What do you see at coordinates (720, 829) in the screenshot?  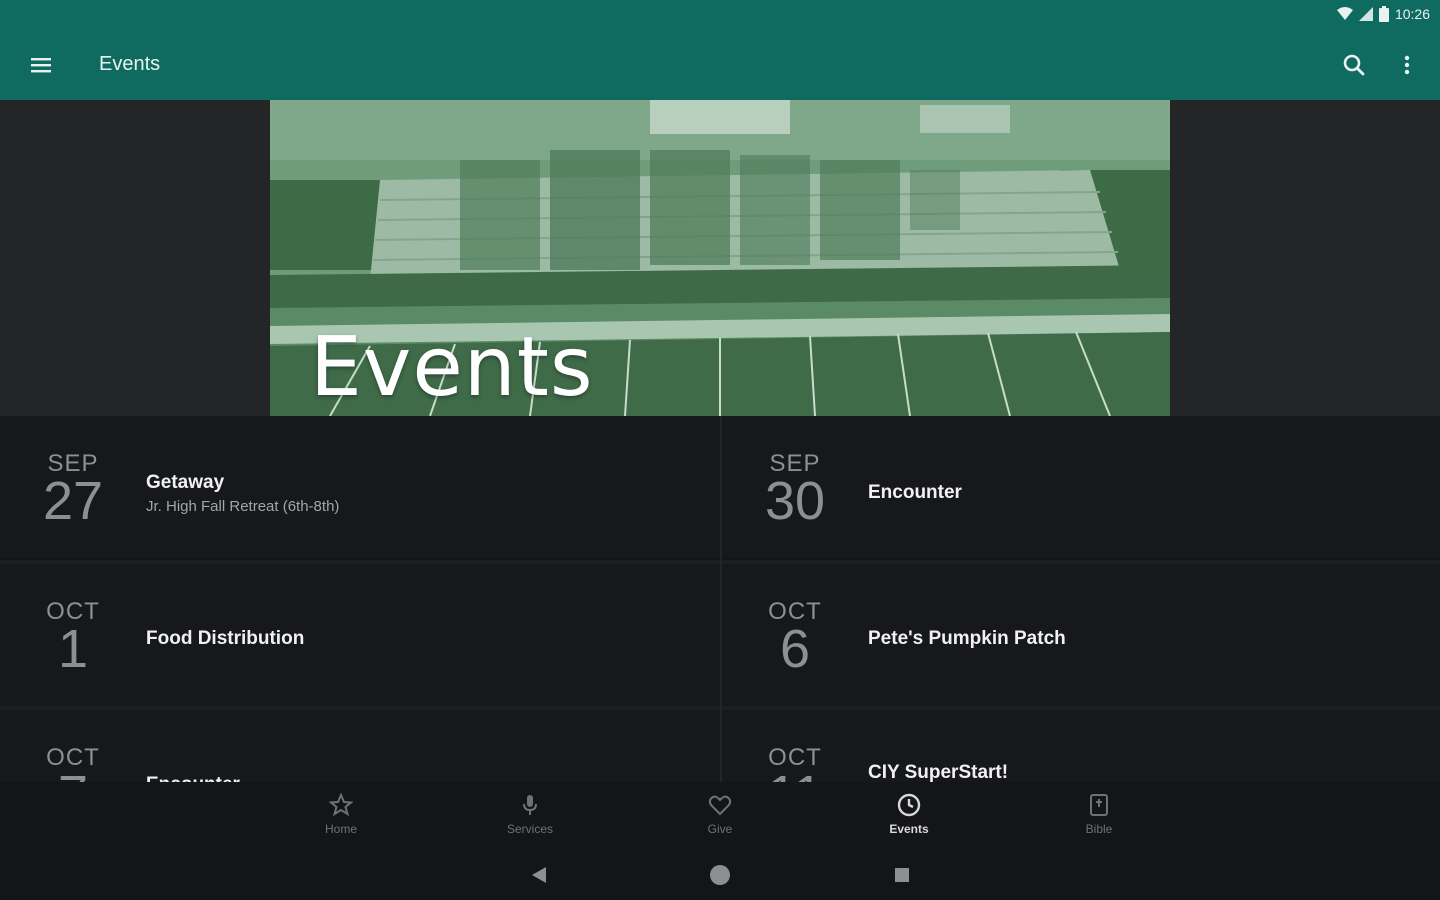 I see `nav-label: Give` at bounding box center [720, 829].